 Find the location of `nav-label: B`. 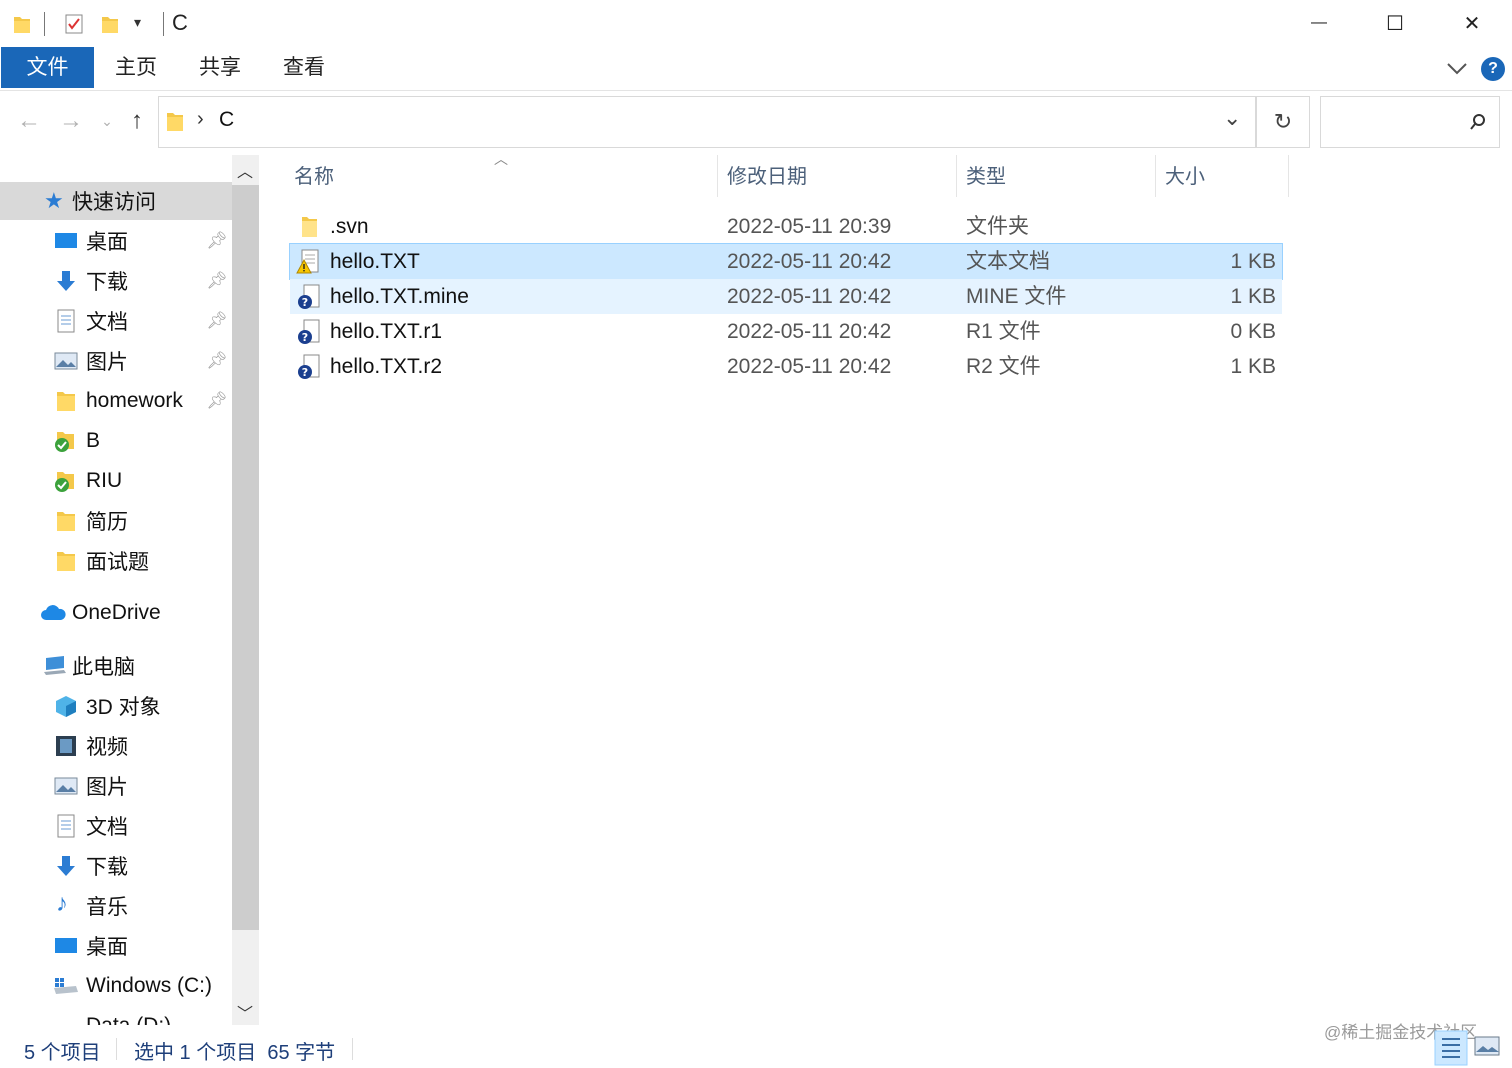

nav-label: B is located at coordinates (93, 440).